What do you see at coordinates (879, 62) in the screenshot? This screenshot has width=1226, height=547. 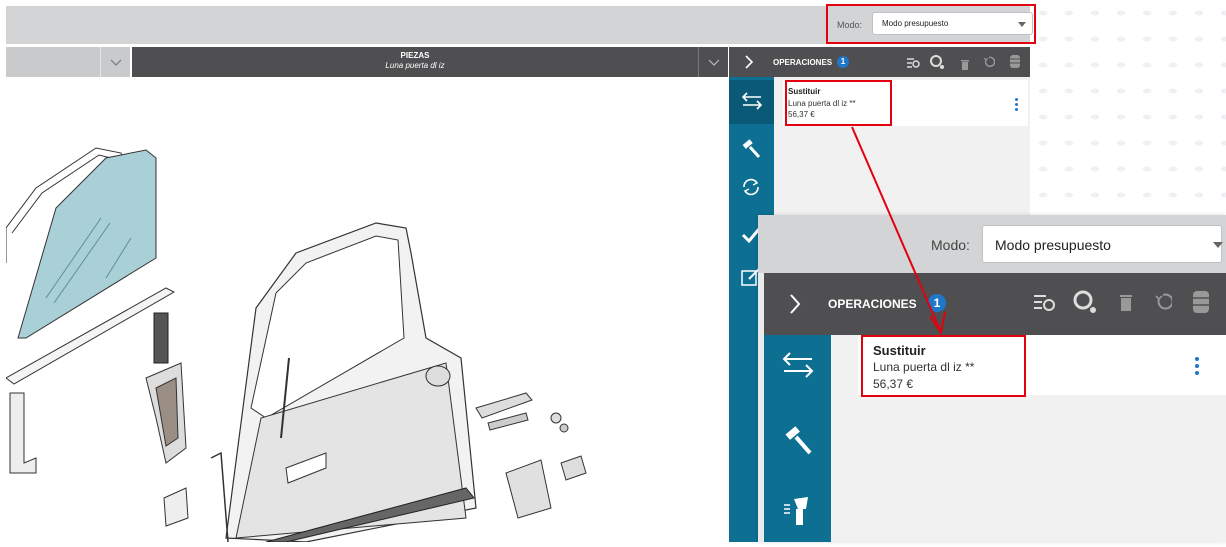 I see `operaciones-header: OPERACIONES 1` at bounding box center [879, 62].